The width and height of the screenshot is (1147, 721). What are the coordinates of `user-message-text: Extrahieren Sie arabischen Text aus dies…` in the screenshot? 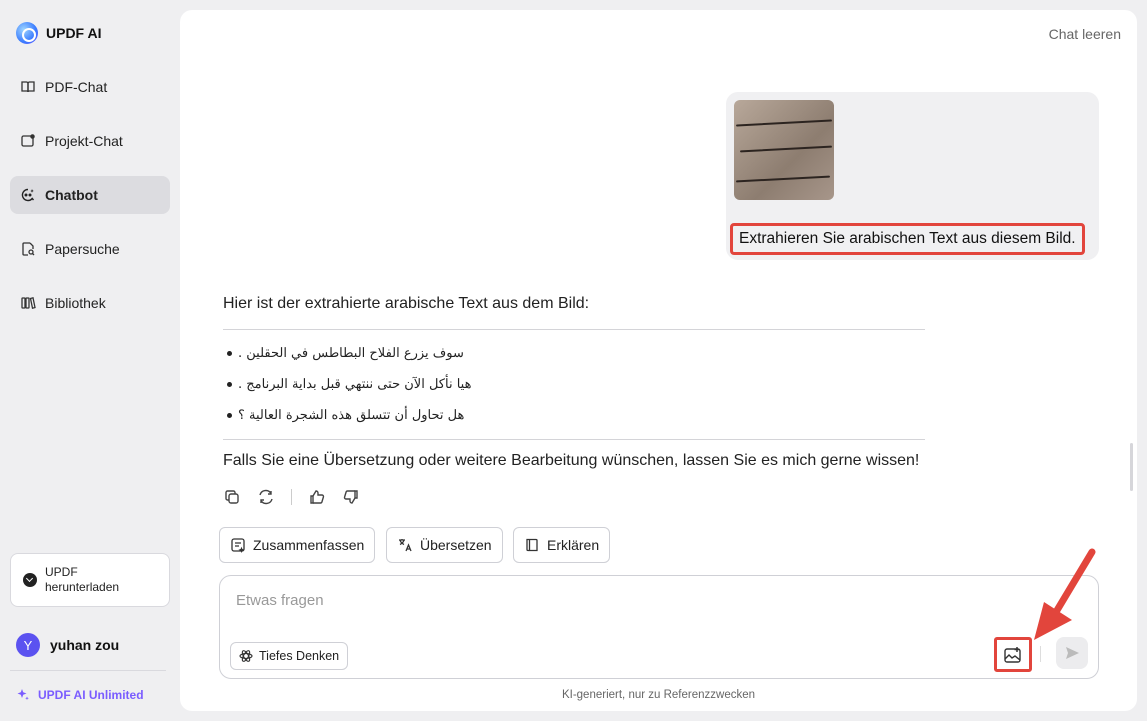 It's located at (907, 239).